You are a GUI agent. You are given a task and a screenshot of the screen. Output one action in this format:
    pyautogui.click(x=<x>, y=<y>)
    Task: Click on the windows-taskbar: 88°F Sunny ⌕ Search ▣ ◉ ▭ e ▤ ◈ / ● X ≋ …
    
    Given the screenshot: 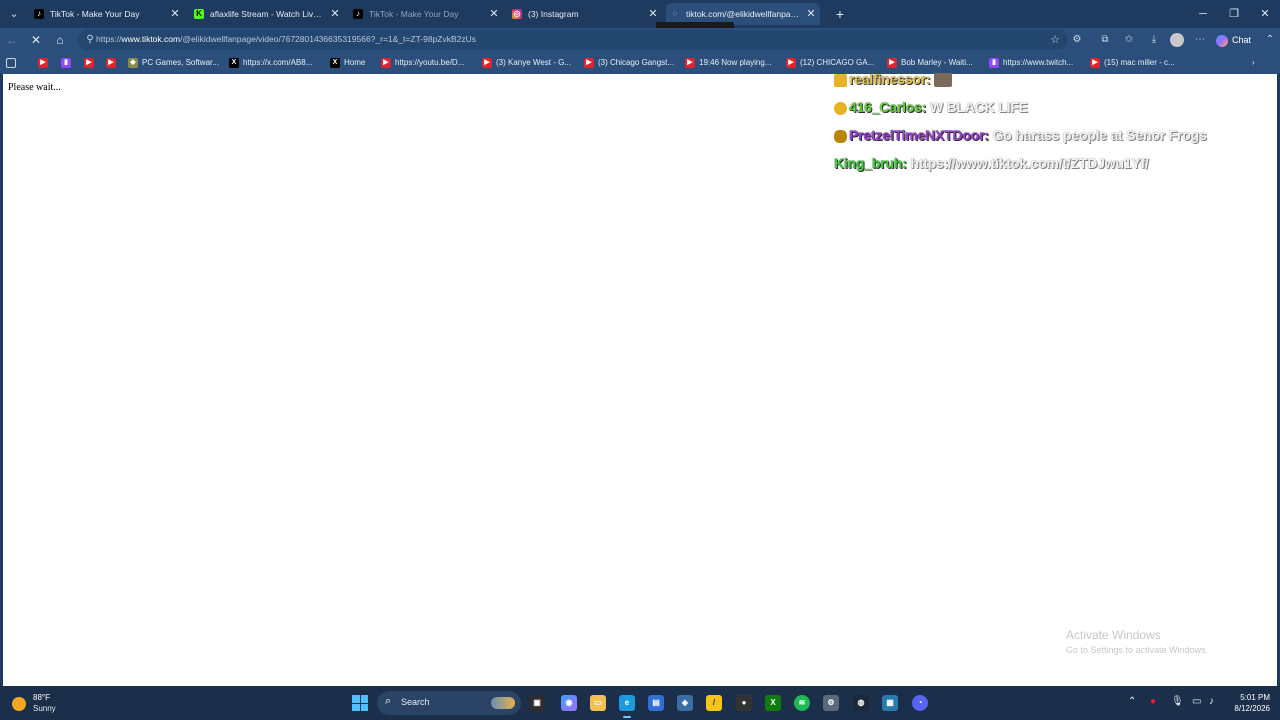 What is the action you would take?
    pyautogui.click(x=640, y=703)
    